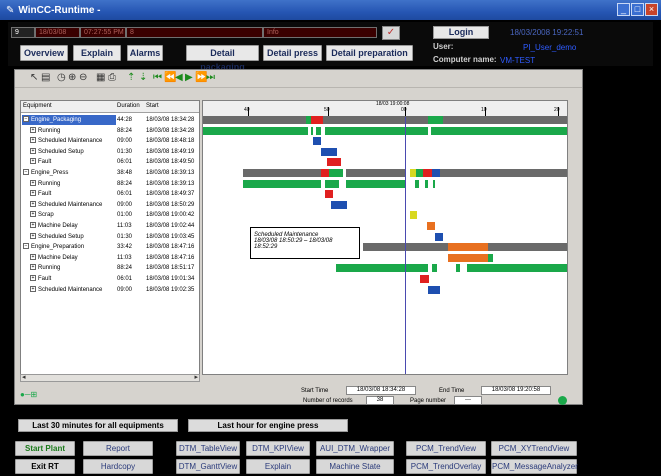 The image size is (661, 476). I want to click on hardcopy-button: Hardcopy, so click(118, 466).